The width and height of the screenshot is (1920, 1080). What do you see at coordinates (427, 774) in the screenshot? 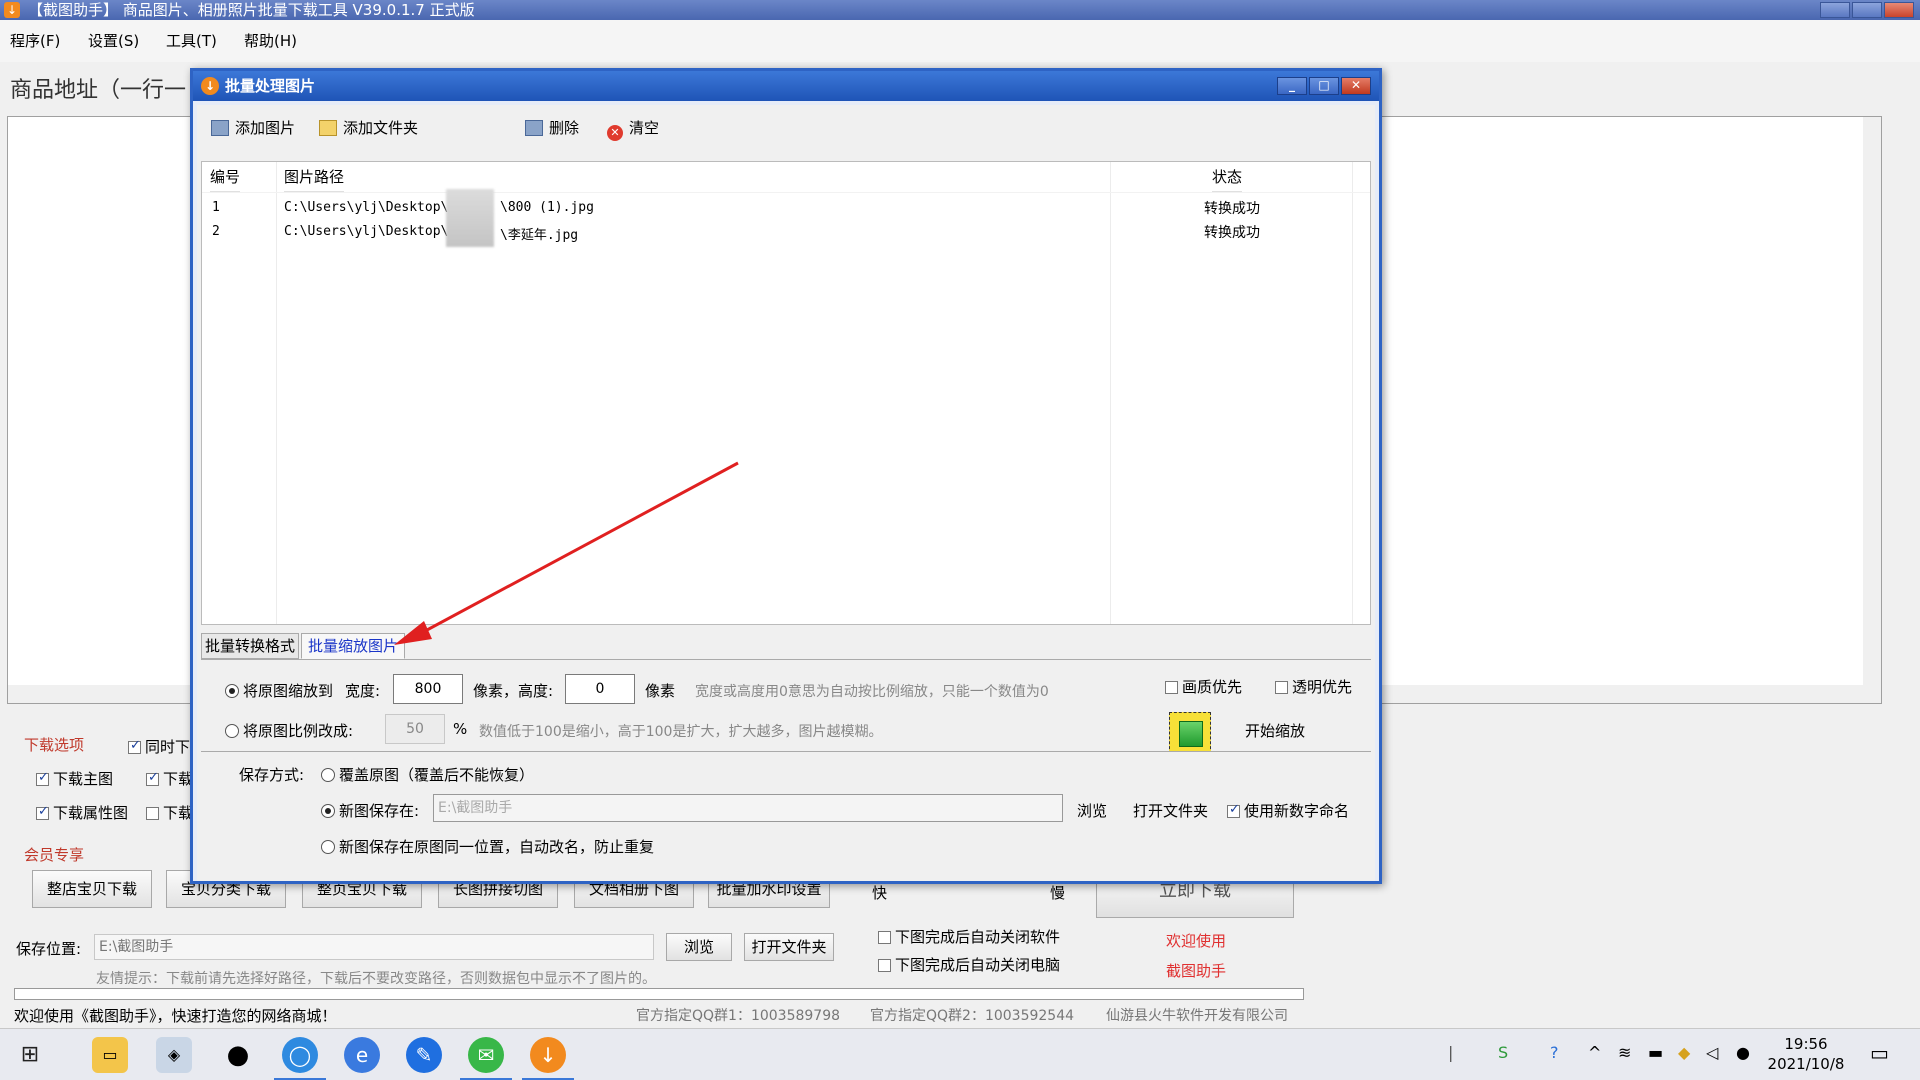
I see `overwrite-option: 覆盖原图（覆盖后不能恢复）` at bounding box center [427, 774].